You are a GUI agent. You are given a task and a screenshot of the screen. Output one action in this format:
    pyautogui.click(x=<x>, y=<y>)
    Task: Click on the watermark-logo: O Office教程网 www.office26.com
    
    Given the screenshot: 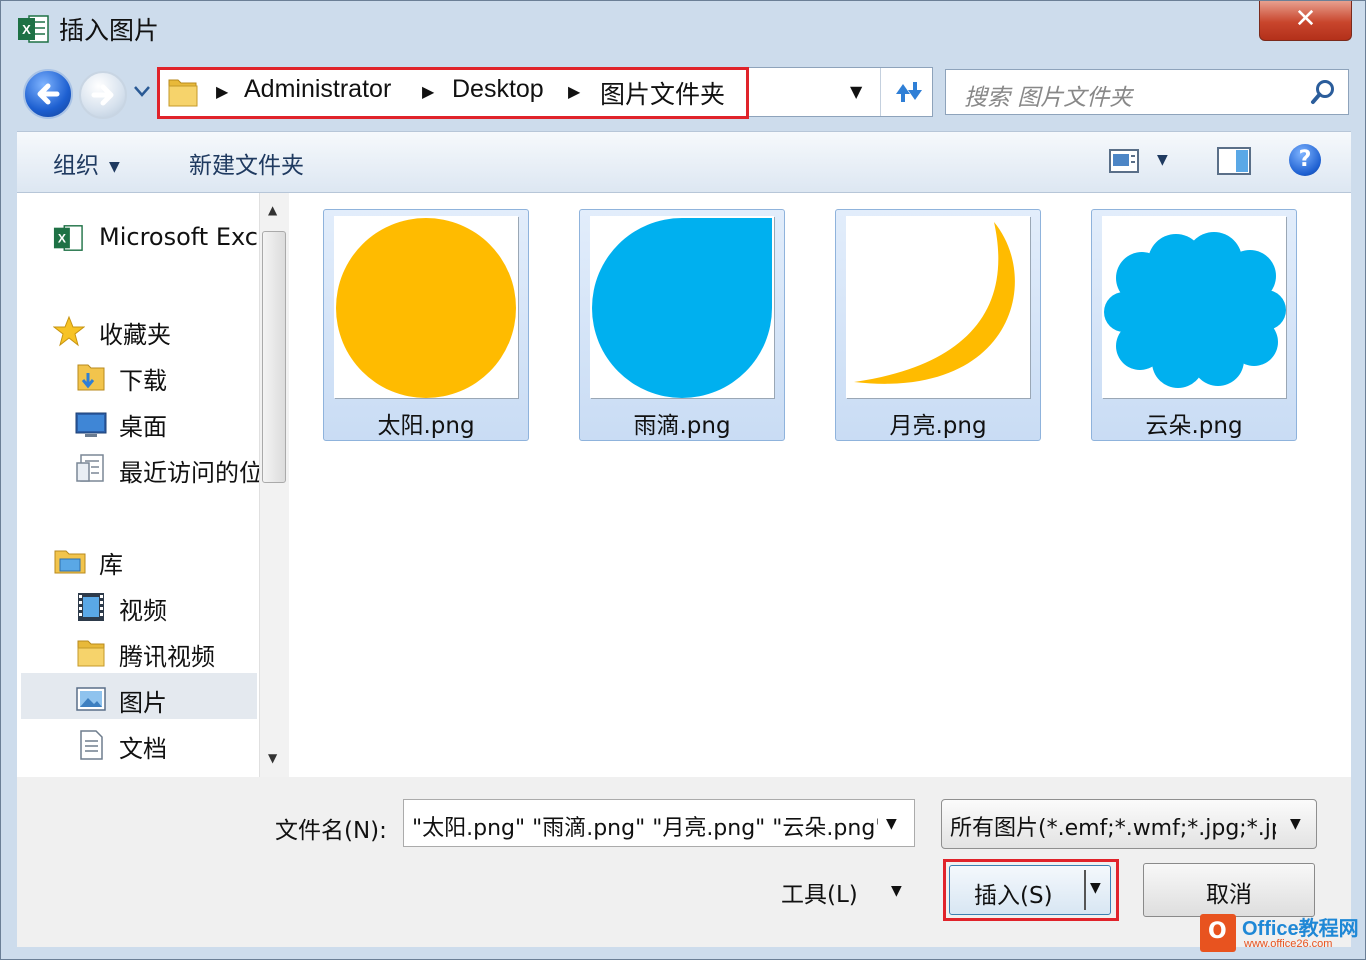 What is the action you would take?
    pyautogui.click(x=1283, y=935)
    